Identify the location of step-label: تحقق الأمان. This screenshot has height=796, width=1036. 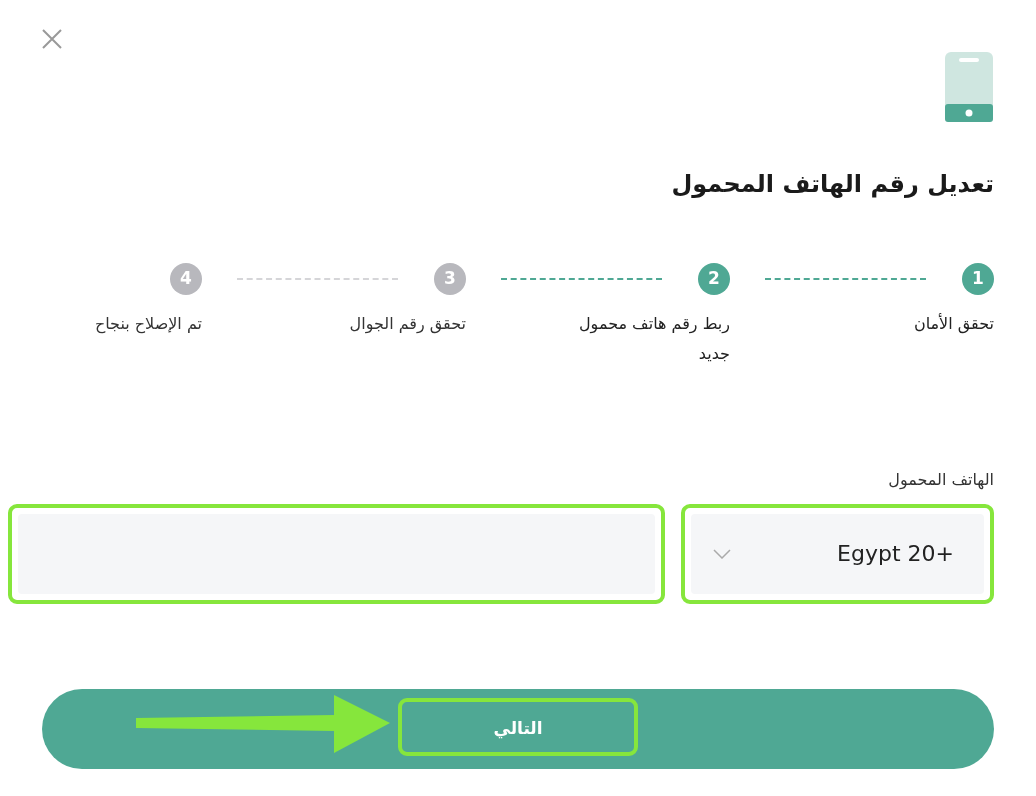
(953, 324).